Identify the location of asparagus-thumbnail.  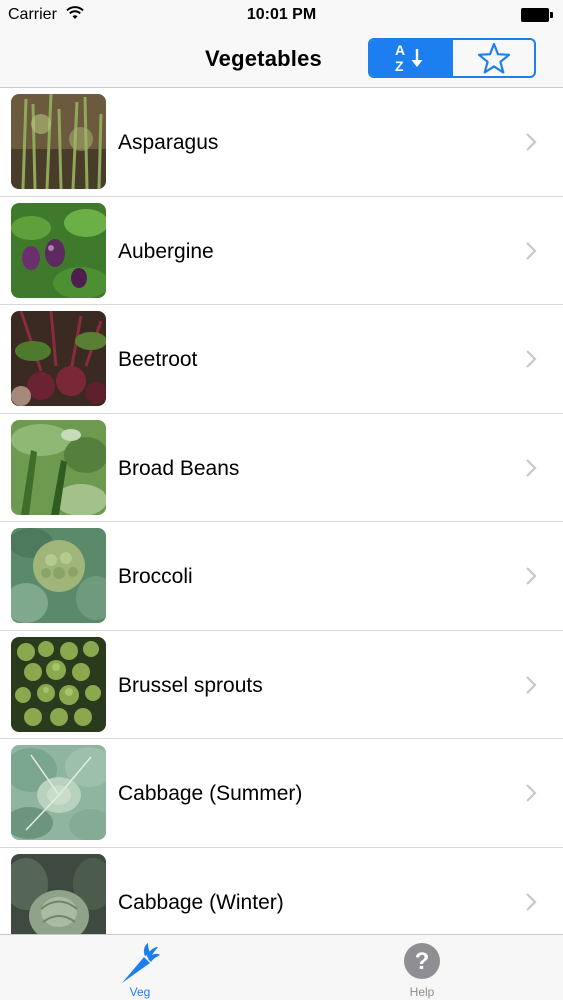
(58, 141).